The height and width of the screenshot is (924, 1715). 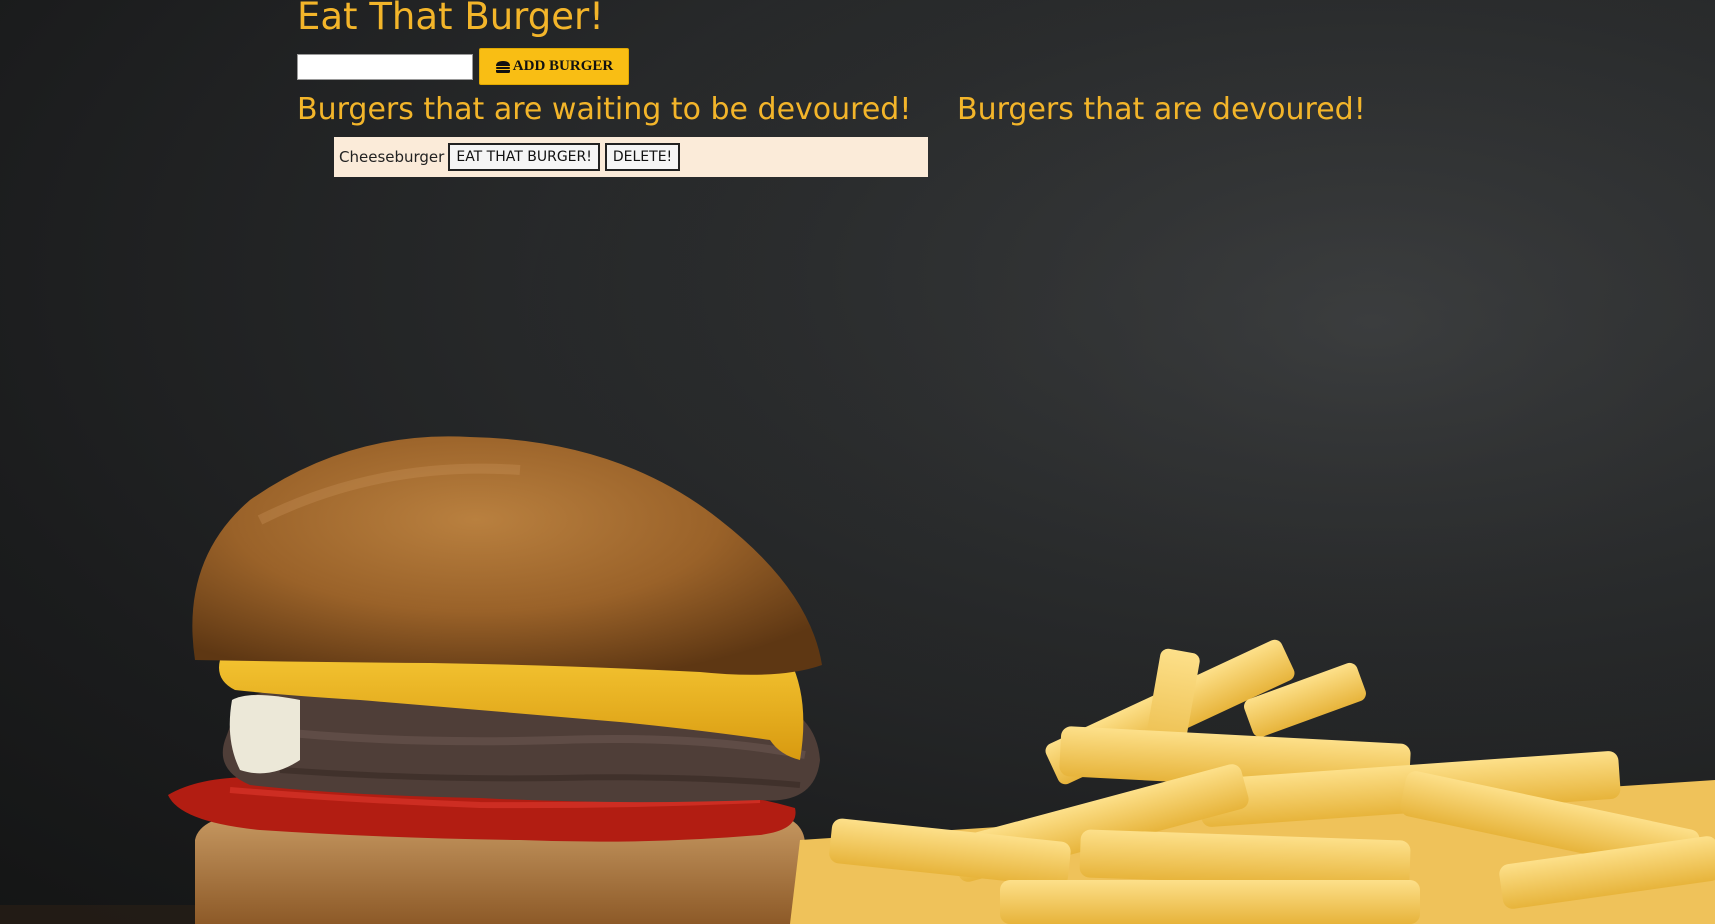 What do you see at coordinates (502, 66) in the screenshot?
I see `hamburger-icon` at bounding box center [502, 66].